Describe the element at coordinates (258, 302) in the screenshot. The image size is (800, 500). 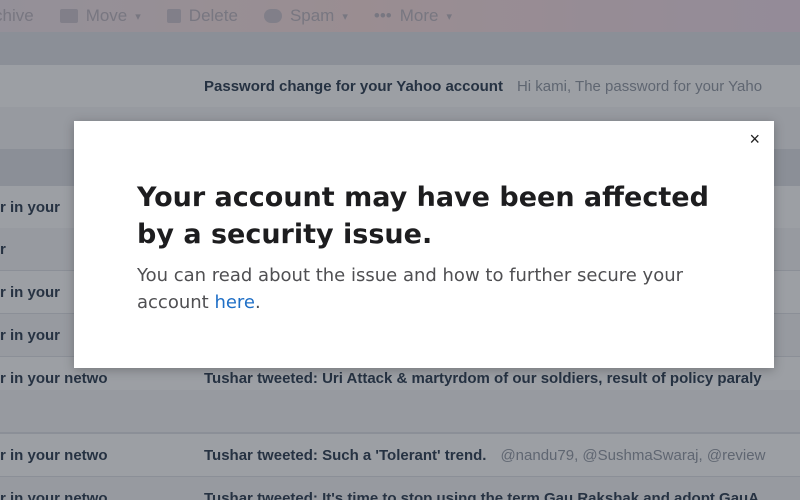
I see `dialog-body-end: .` at that location.